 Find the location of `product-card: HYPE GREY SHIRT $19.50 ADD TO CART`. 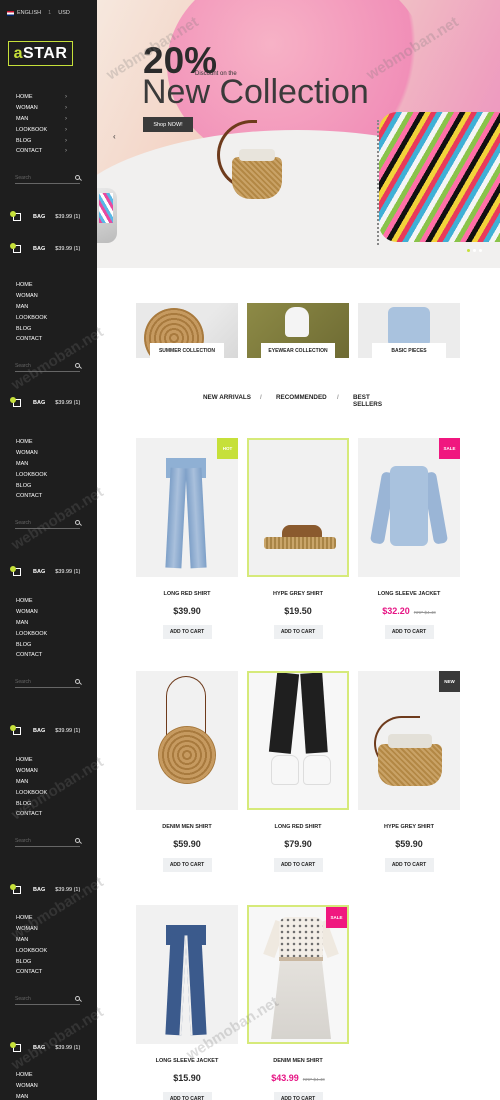

product-card: HYPE GREY SHIRT $19.50 ADD TO CART is located at coordinates (298, 538).